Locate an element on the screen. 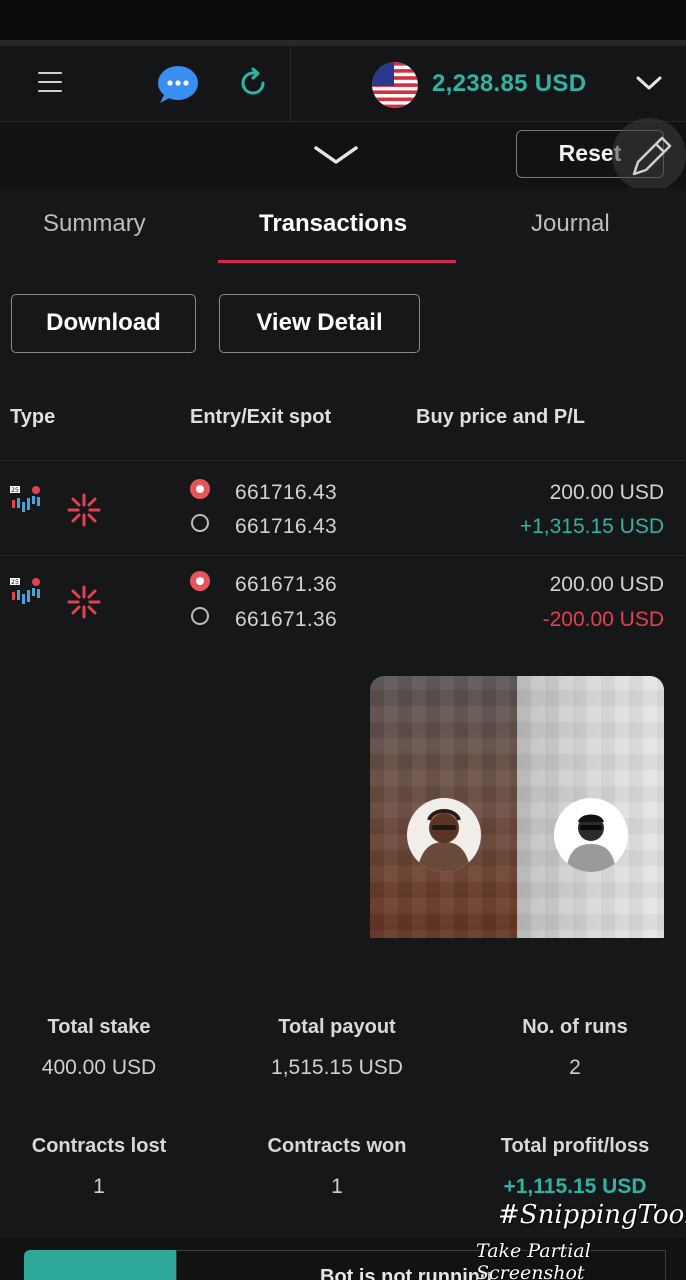  total-profit-loss-value: +1,115.15 USD is located at coordinates (575, 1186).